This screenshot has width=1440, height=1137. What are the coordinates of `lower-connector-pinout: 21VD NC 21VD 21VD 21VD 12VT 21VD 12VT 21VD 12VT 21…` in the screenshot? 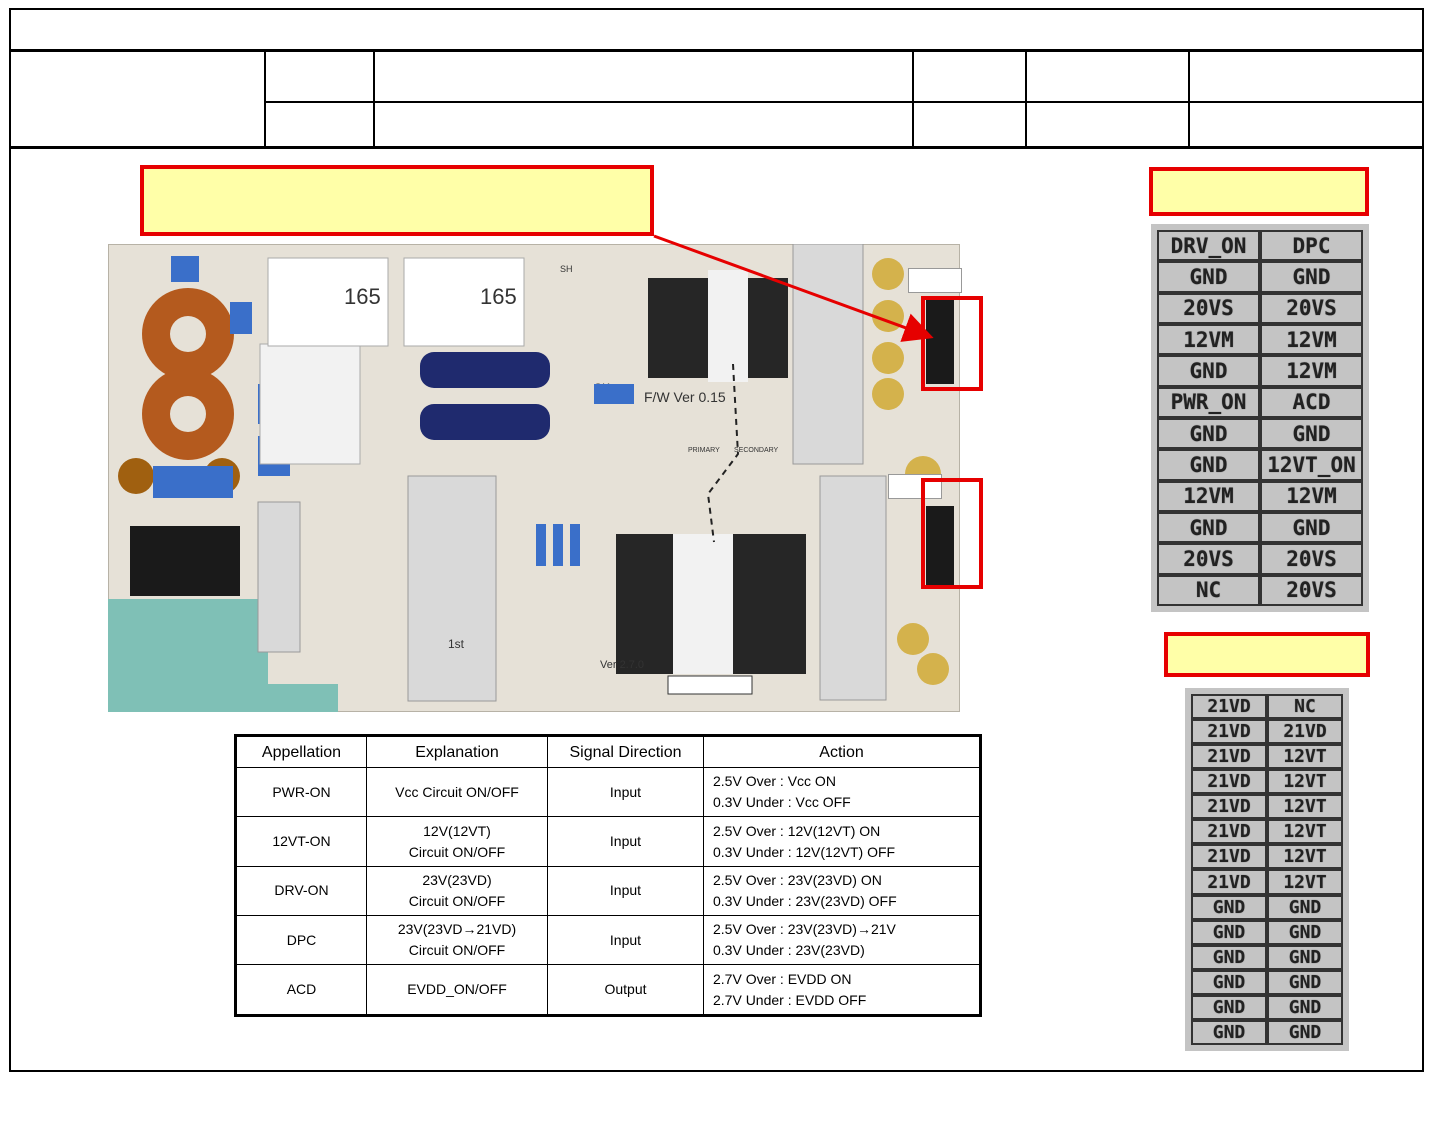 It's located at (1267, 869).